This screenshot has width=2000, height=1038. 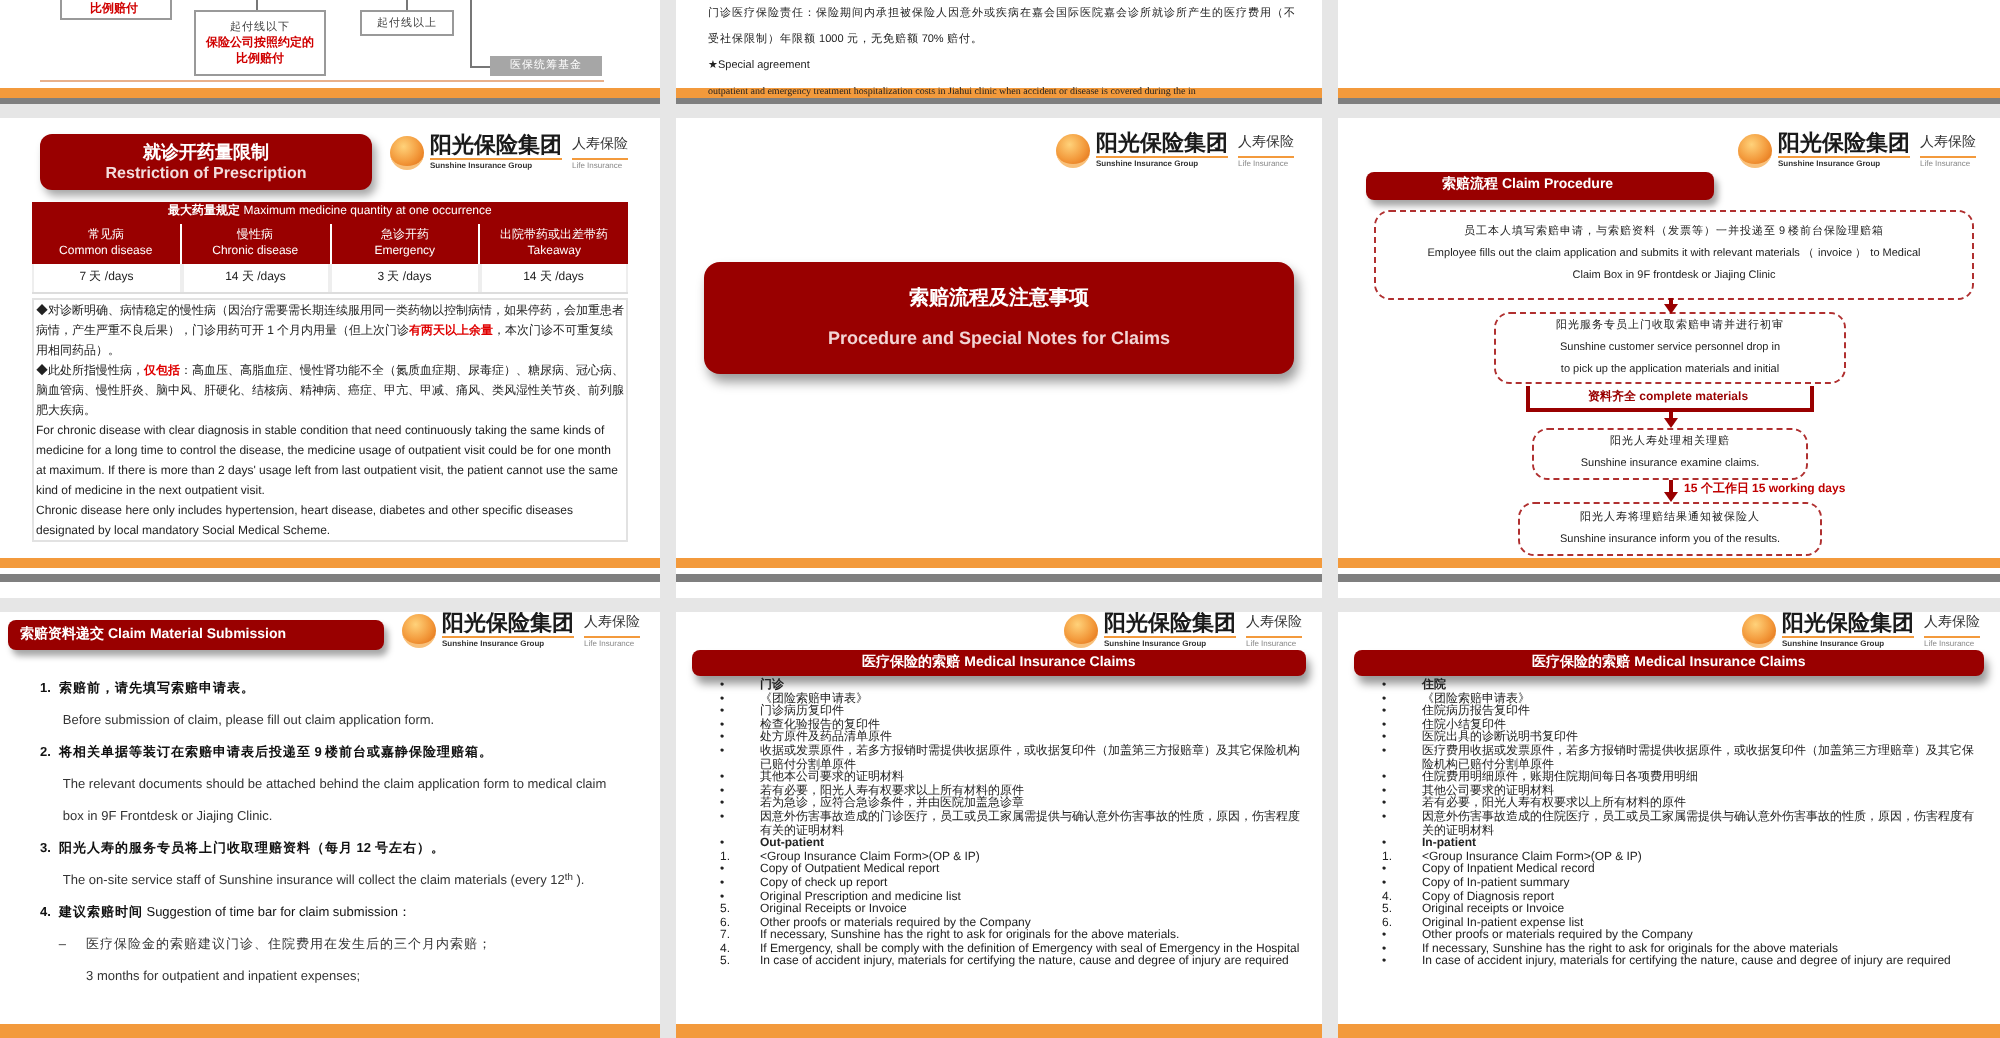 What do you see at coordinates (206, 152) in the screenshot?
I see `slide-title: 就诊开药量限制` at bounding box center [206, 152].